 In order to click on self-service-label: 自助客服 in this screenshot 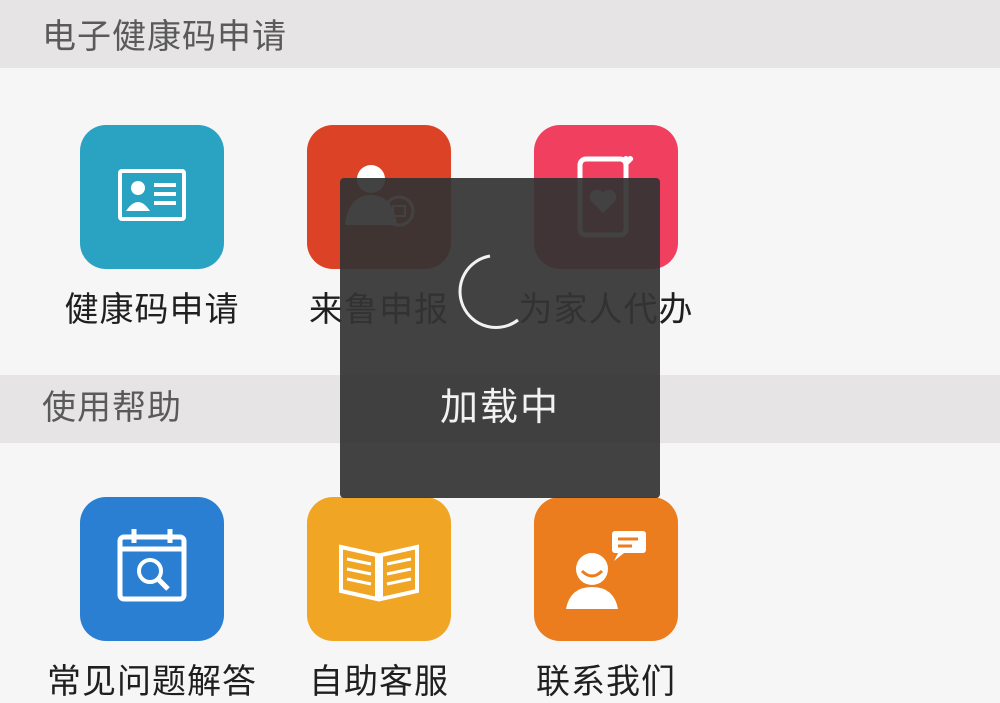, I will do `click(379, 682)`.